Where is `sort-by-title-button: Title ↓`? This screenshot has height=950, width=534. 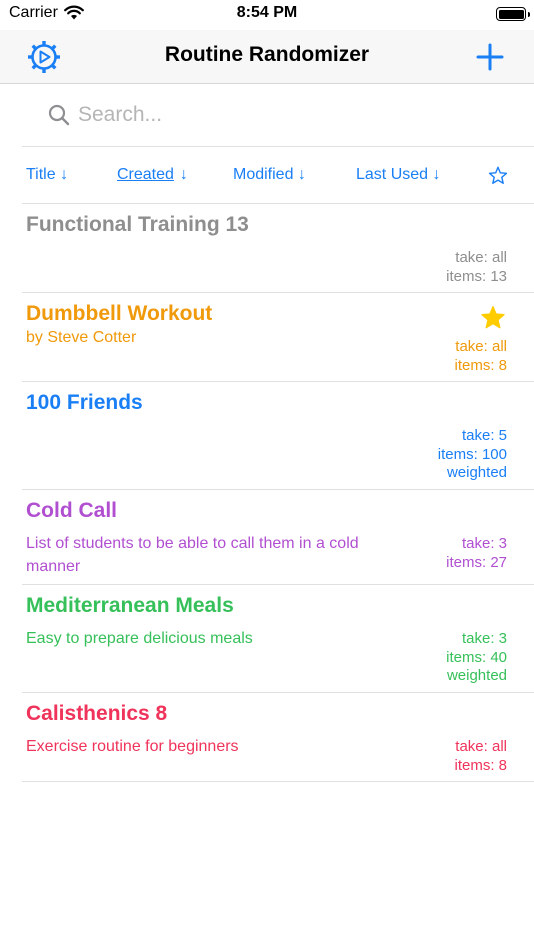 sort-by-title-button: Title ↓ is located at coordinates (47, 175).